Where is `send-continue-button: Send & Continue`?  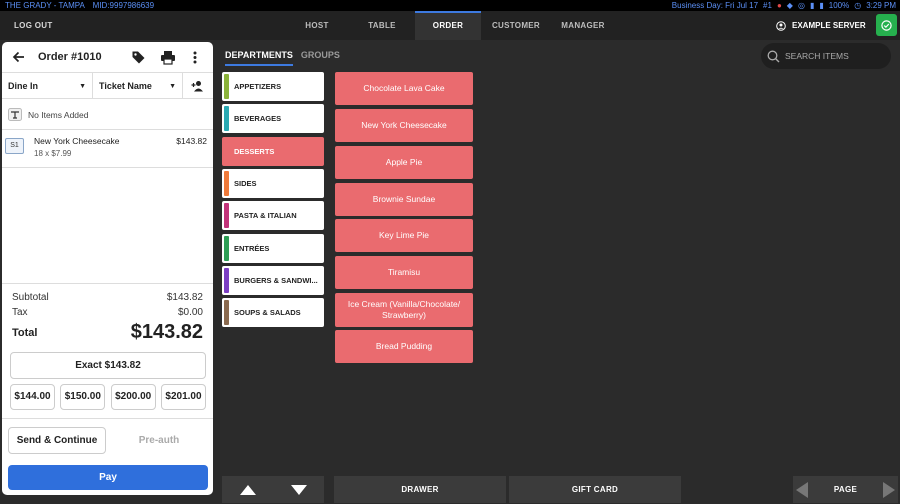
send-continue-button: Send & Continue is located at coordinates (57, 440).